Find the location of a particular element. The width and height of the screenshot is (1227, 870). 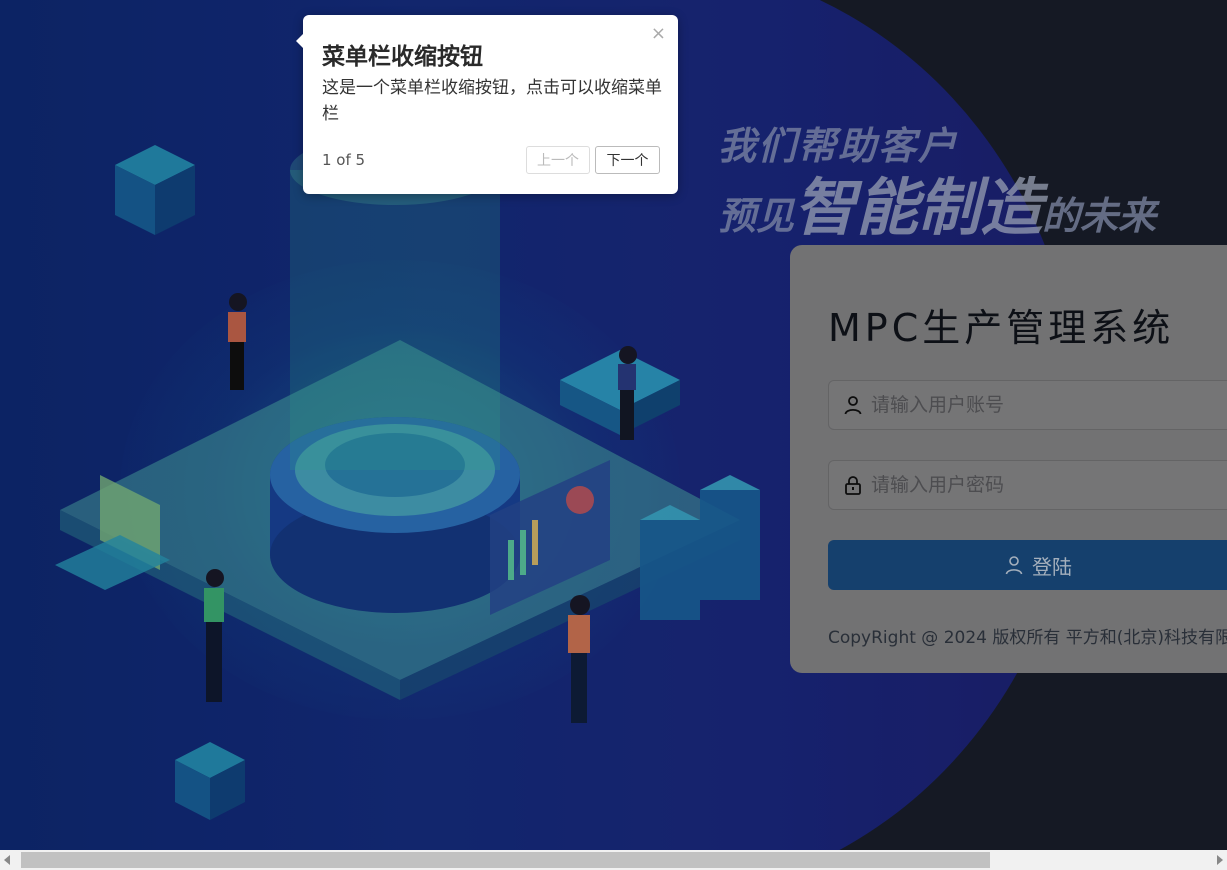

scroll-right-icon is located at coordinates (1220, 860).